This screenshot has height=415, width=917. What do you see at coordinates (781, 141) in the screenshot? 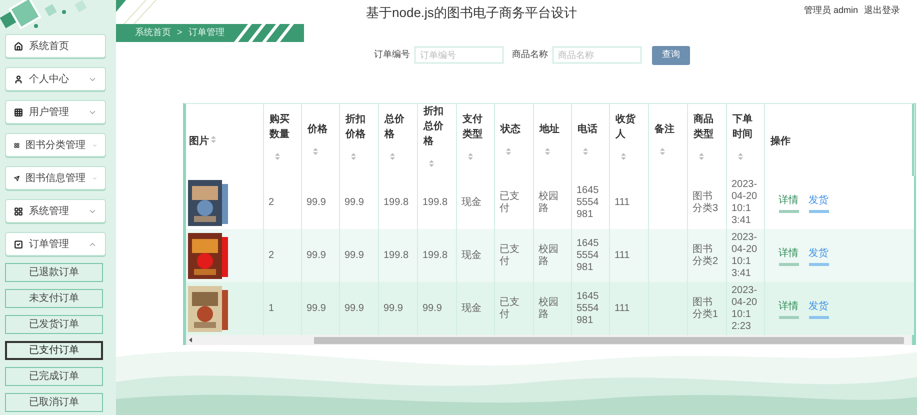
I see `column-header: 操作` at bounding box center [781, 141].